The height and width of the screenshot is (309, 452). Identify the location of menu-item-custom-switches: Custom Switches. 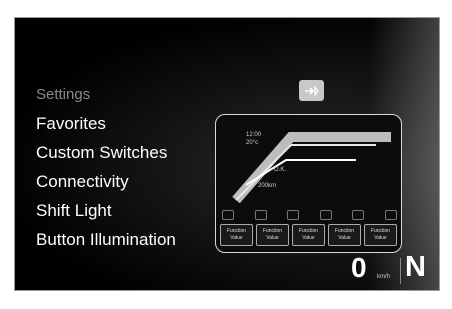
(106, 152).